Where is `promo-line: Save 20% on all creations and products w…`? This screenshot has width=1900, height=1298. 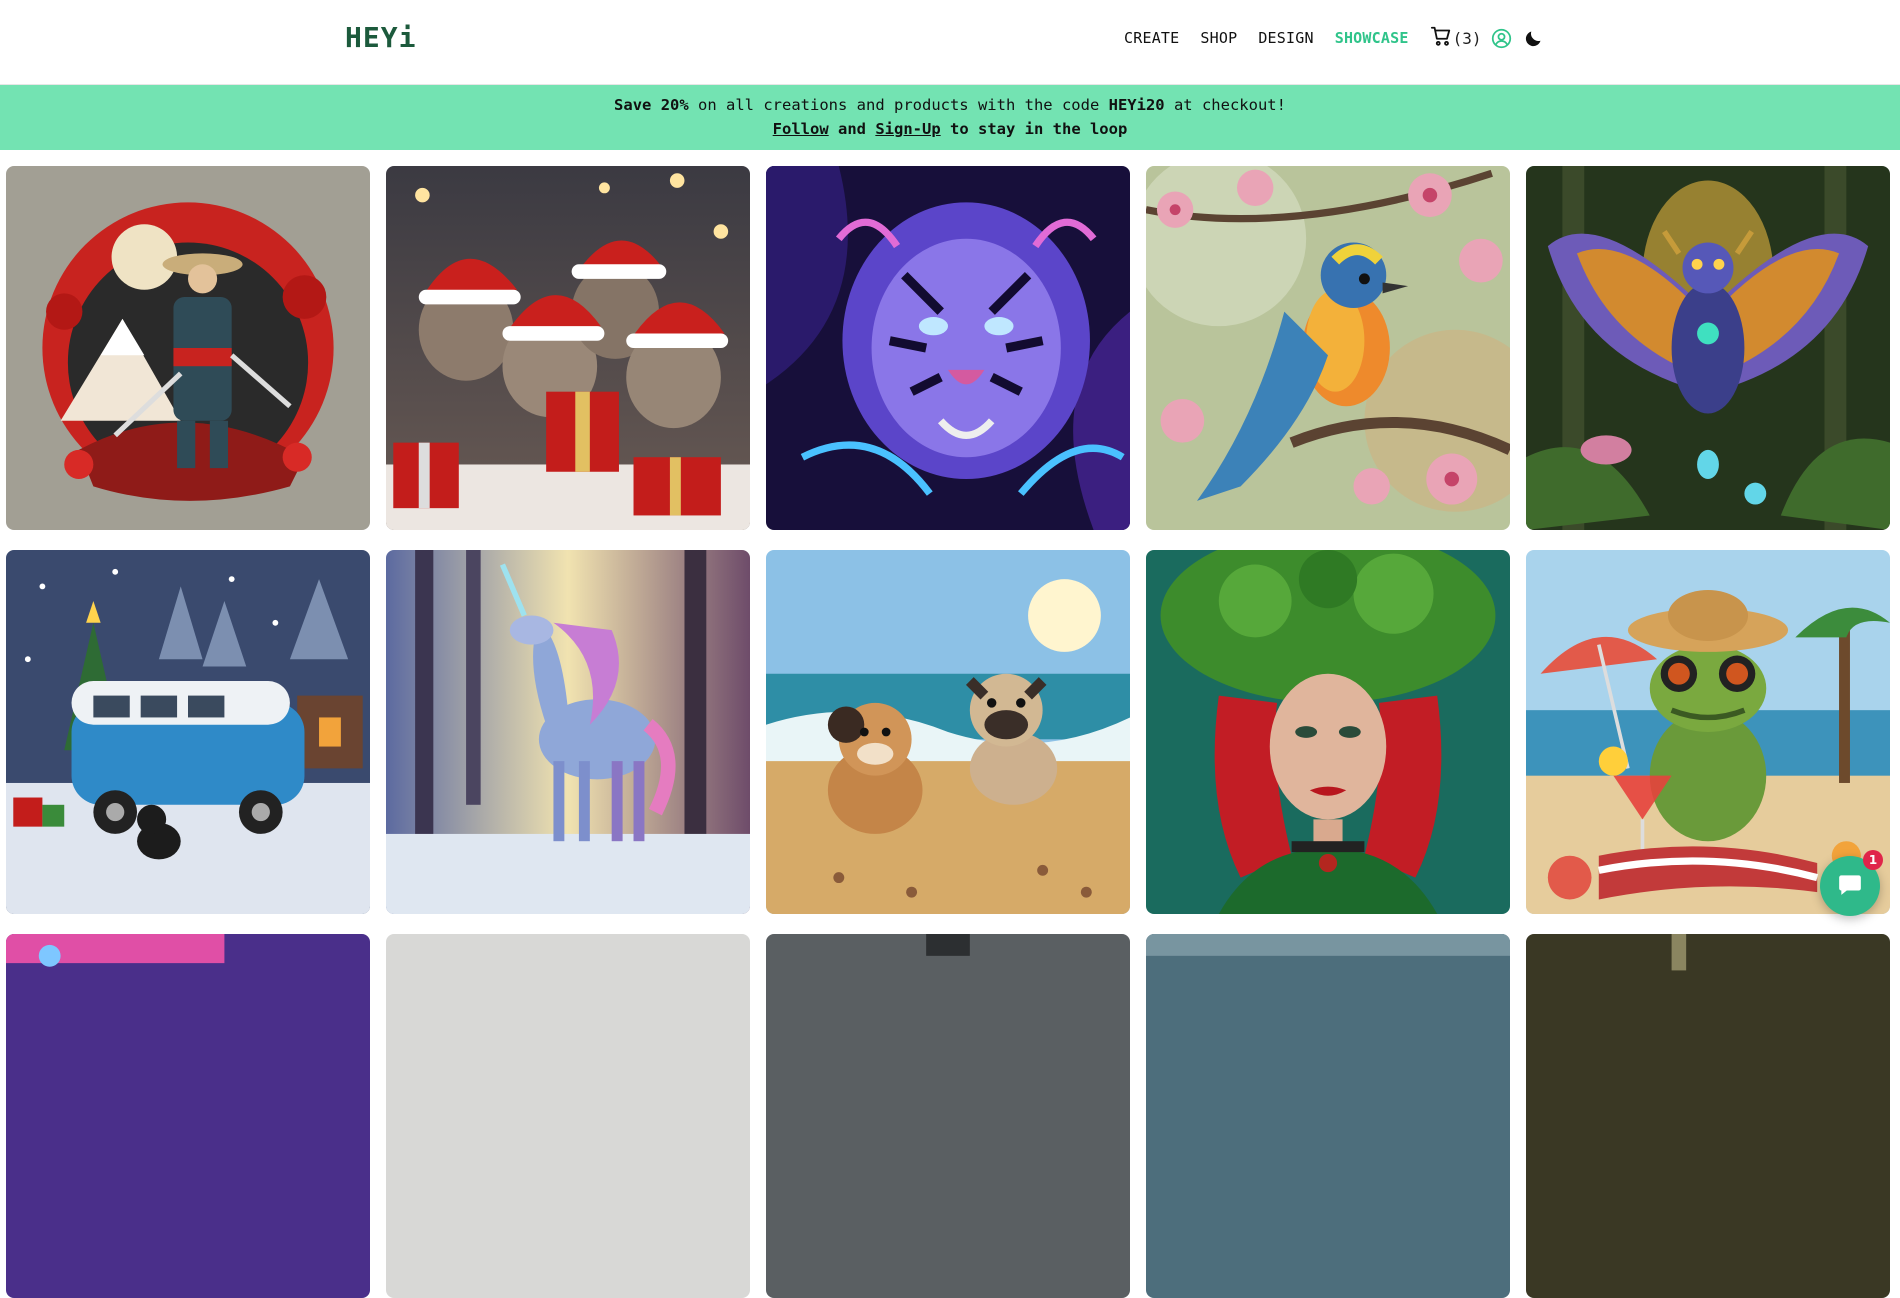 promo-line: Save 20% on all creations and products w… is located at coordinates (950, 105).